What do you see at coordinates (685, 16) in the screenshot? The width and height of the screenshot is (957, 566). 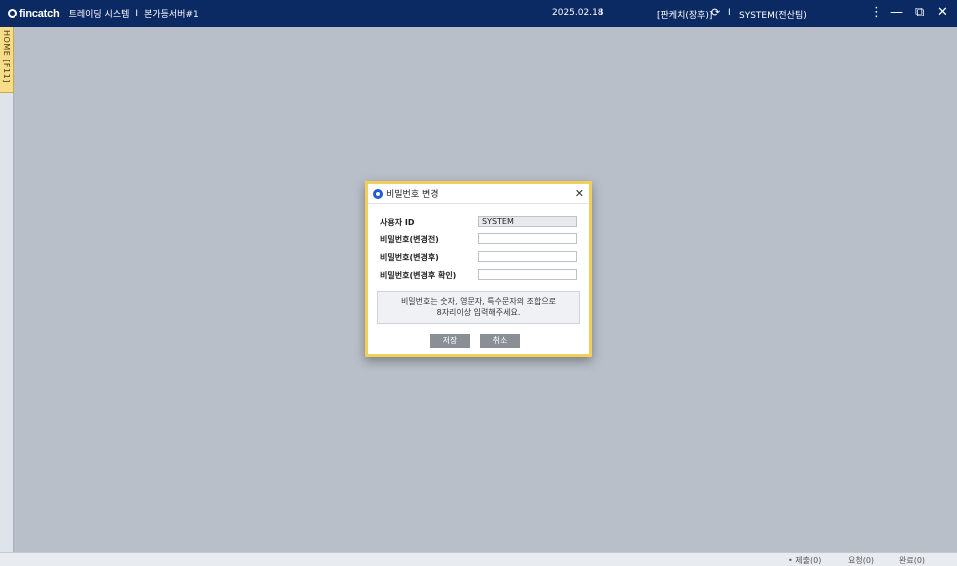 I see `session-status: [판케치(장후)]` at bounding box center [685, 16].